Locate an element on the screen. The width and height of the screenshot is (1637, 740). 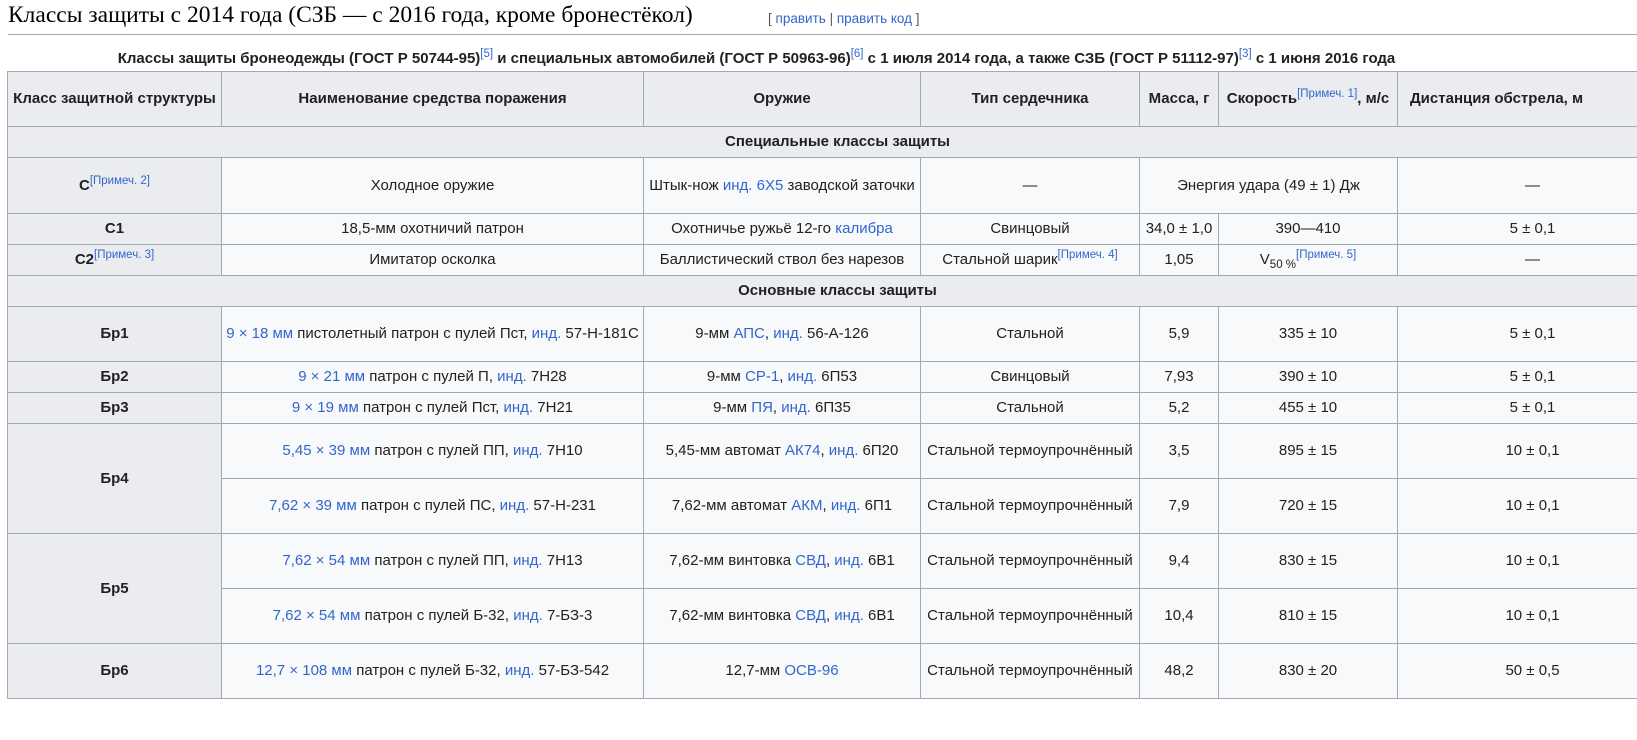
class-cell: Бр1 is located at coordinates (114, 334).